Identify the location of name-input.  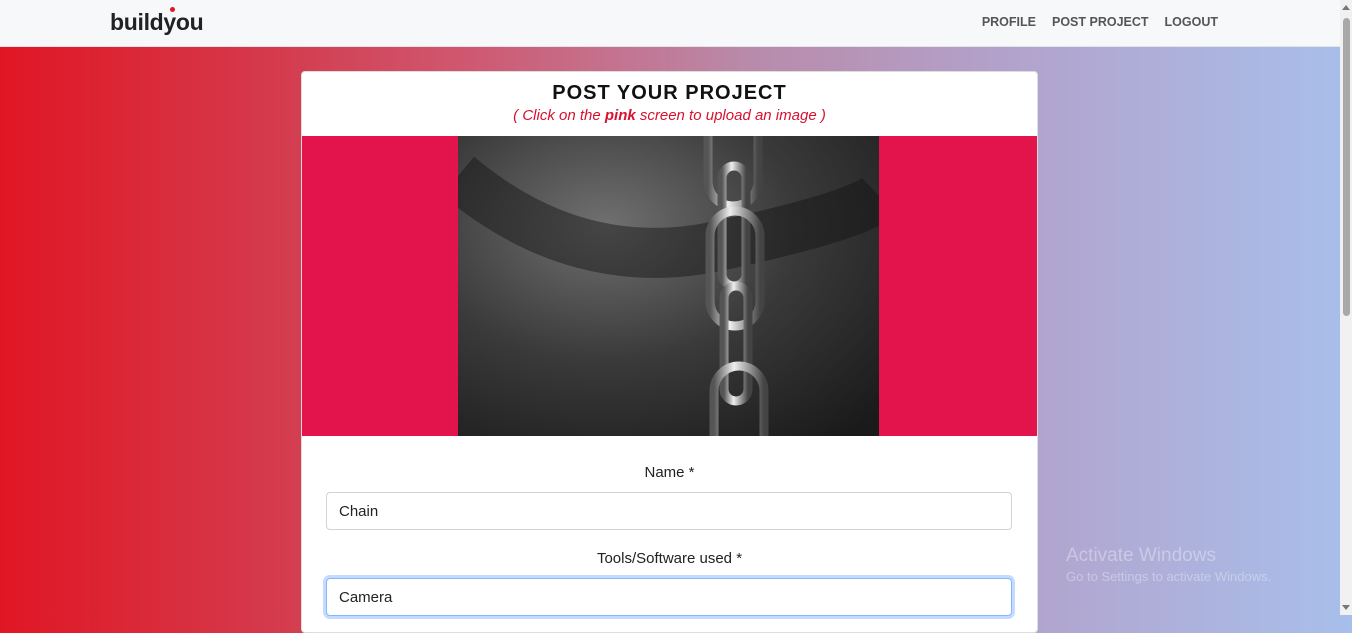
(669, 511).